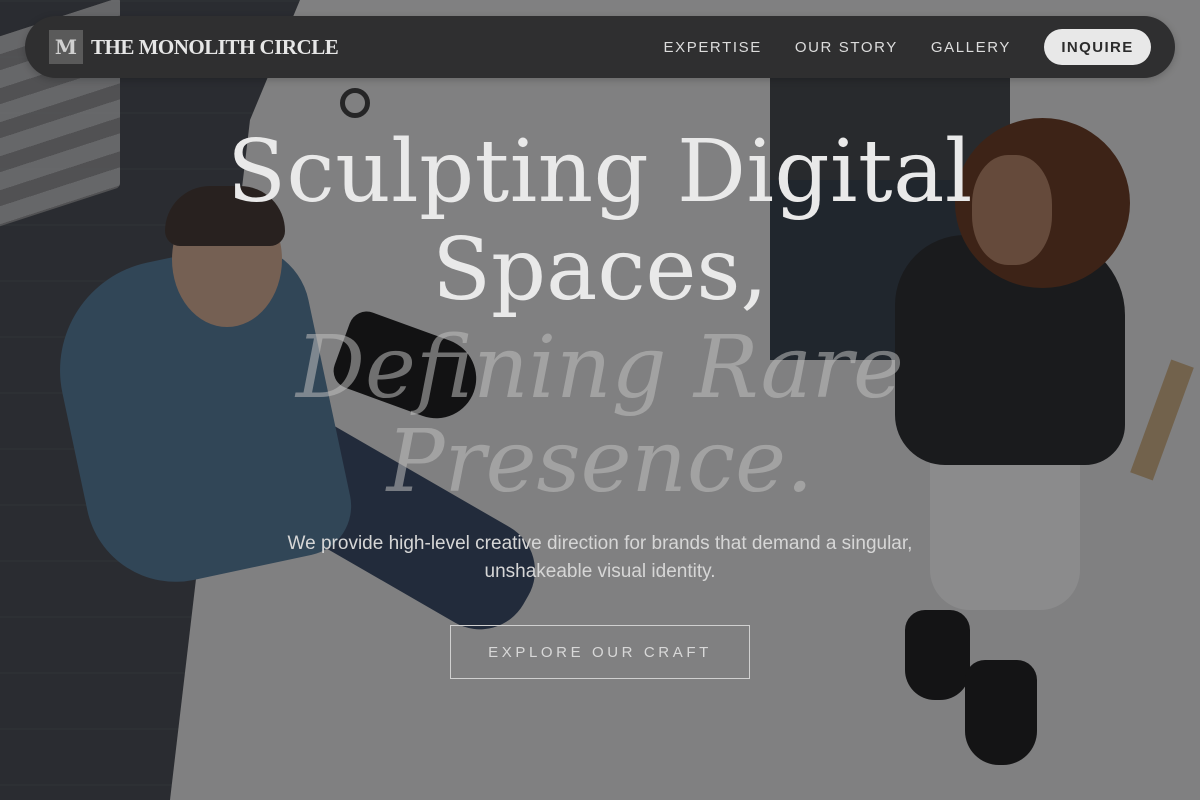 The width and height of the screenshot is (1200, 800). I want to click on nav-link-gallery: GALLERY, so click(971, 47).